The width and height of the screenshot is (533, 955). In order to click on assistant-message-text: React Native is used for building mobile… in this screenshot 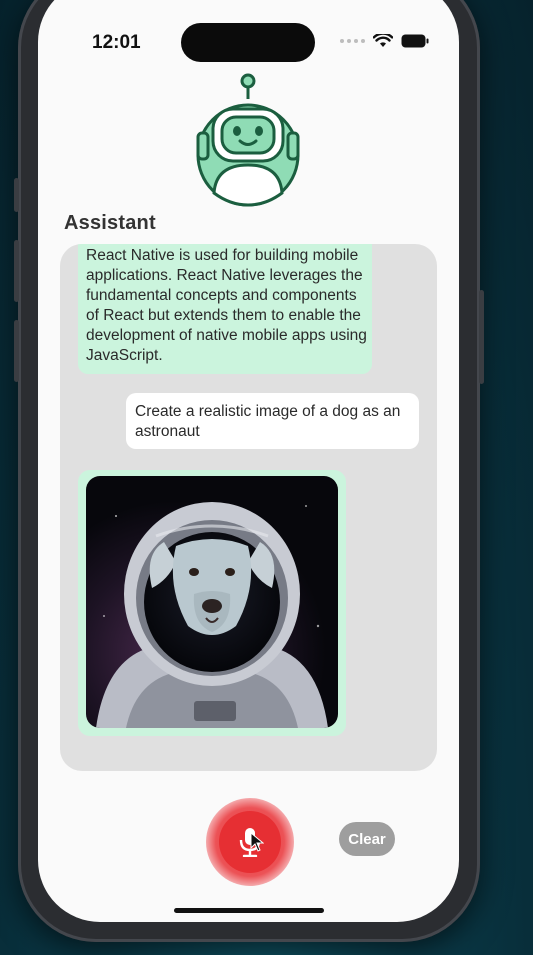, I will do `click(226, 305)`.